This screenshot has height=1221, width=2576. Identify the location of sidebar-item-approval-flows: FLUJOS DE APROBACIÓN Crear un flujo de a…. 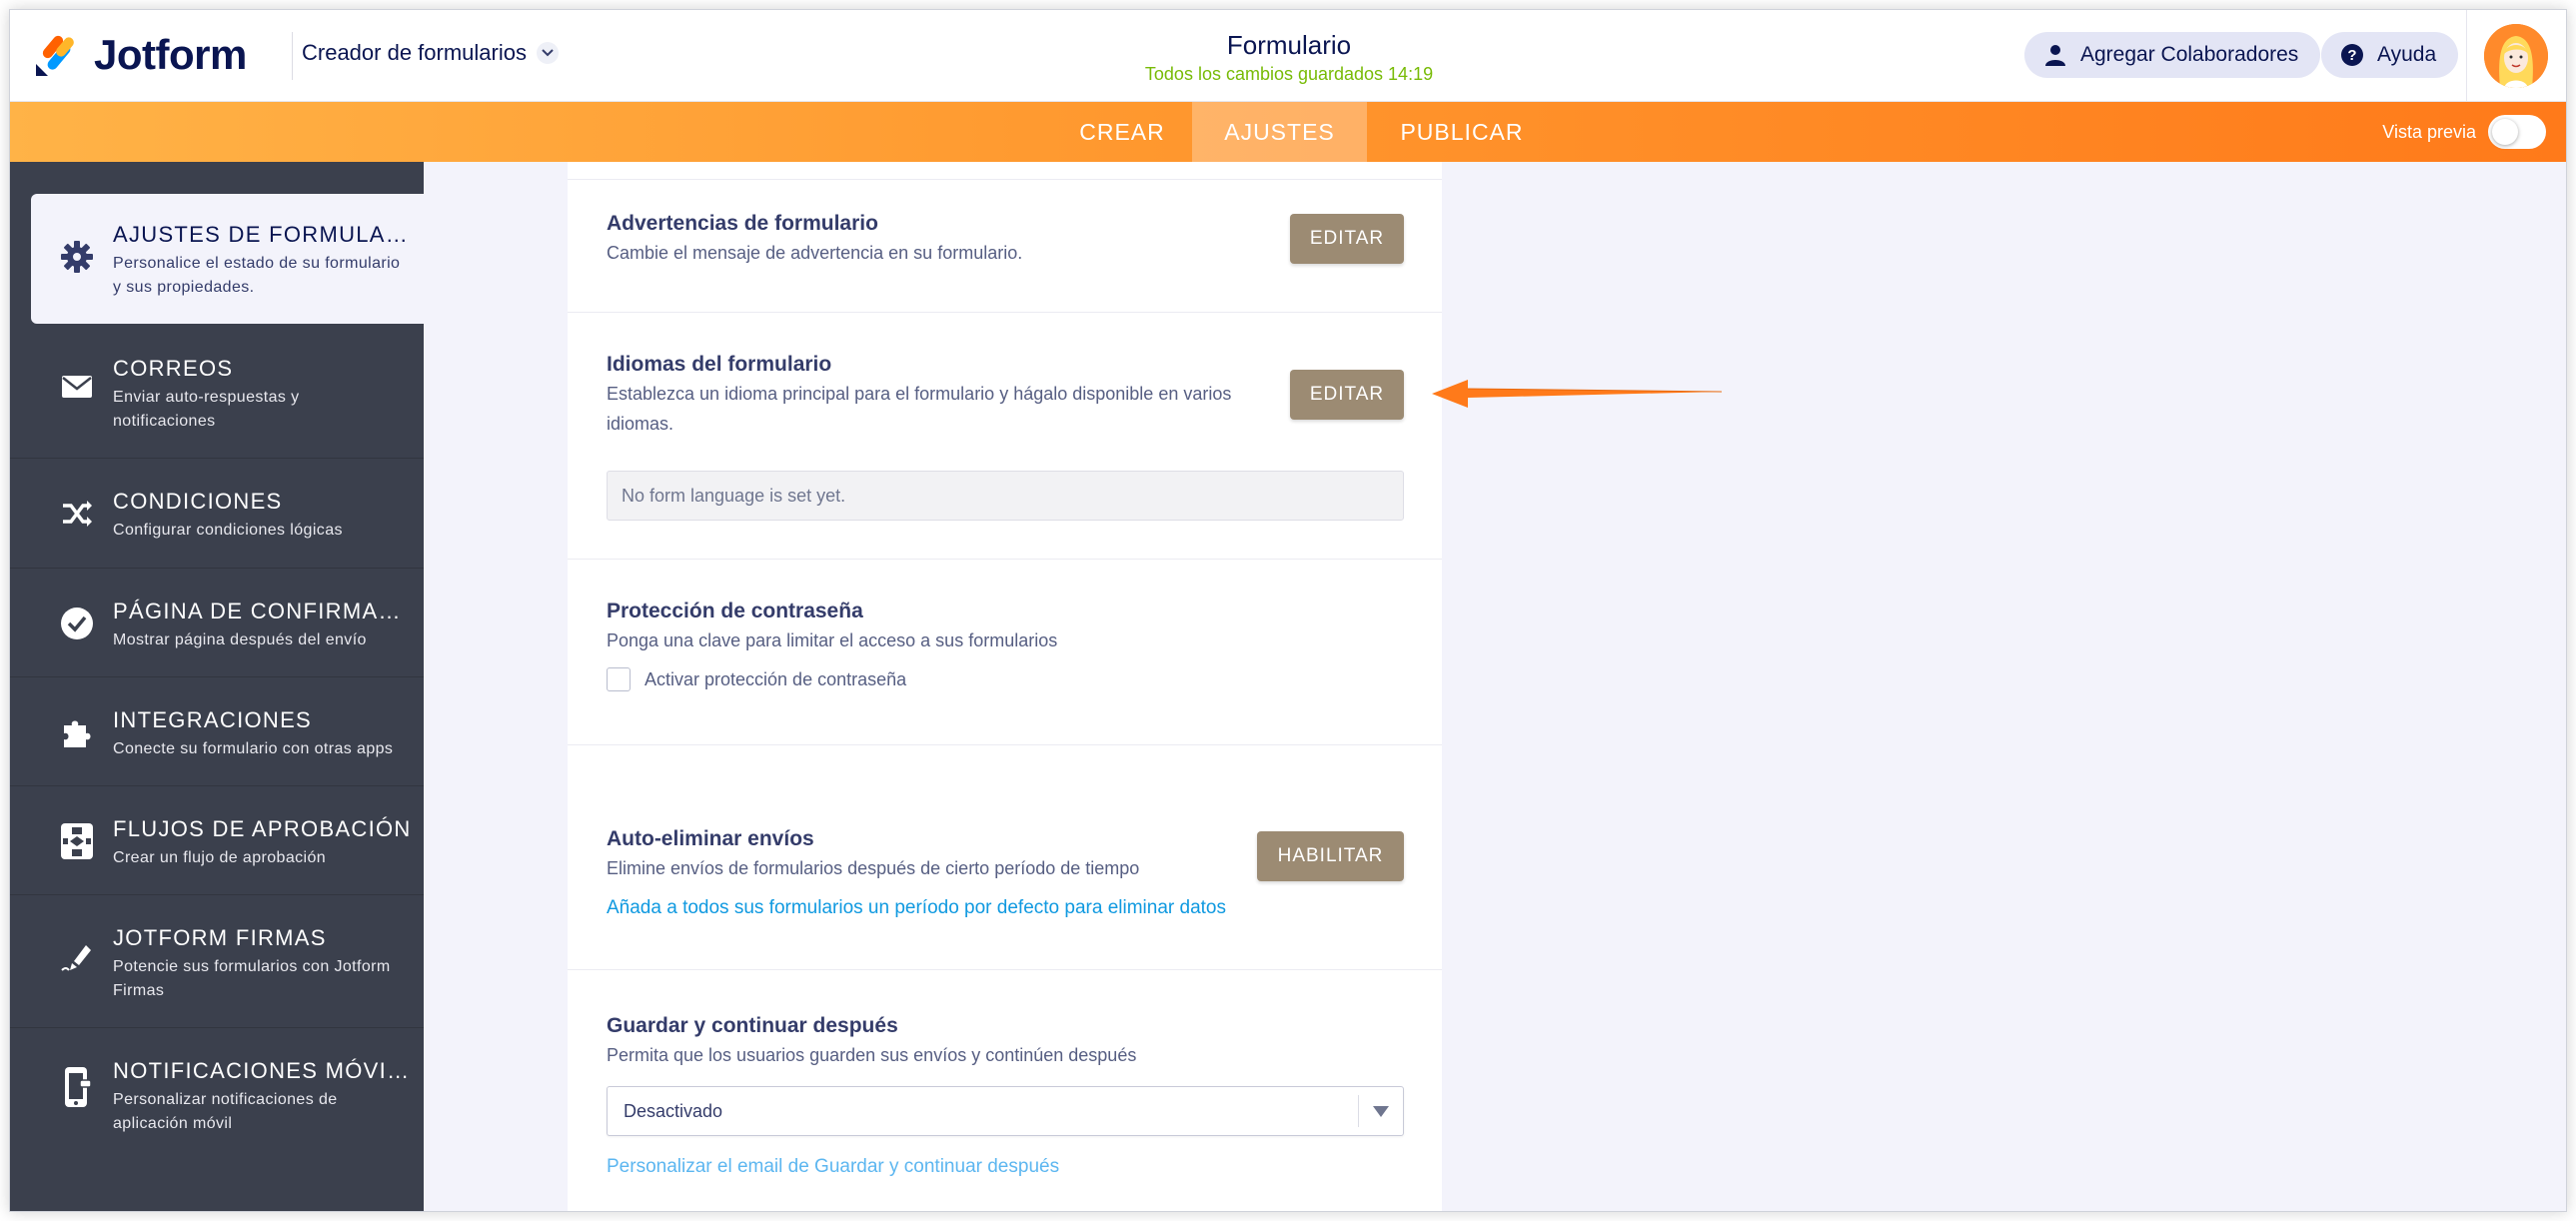
(217, 840).